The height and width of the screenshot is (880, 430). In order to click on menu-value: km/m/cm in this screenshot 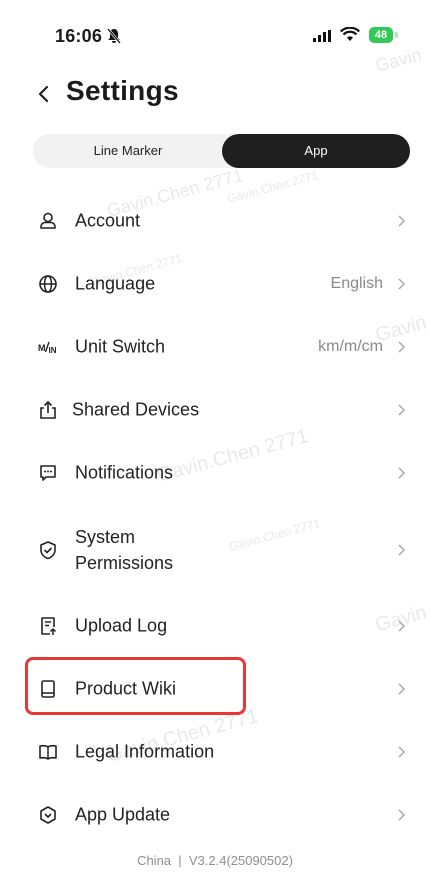, I will do `click(350, 346)`.